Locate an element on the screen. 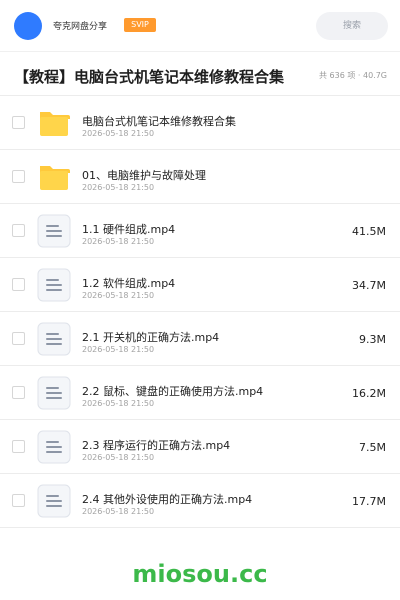 Image resolution: width=400 pixels, height=600 pixels. page-title: 【教程】电脑台式机笔记本维修教程合集 is located at coordinates (149, 77).